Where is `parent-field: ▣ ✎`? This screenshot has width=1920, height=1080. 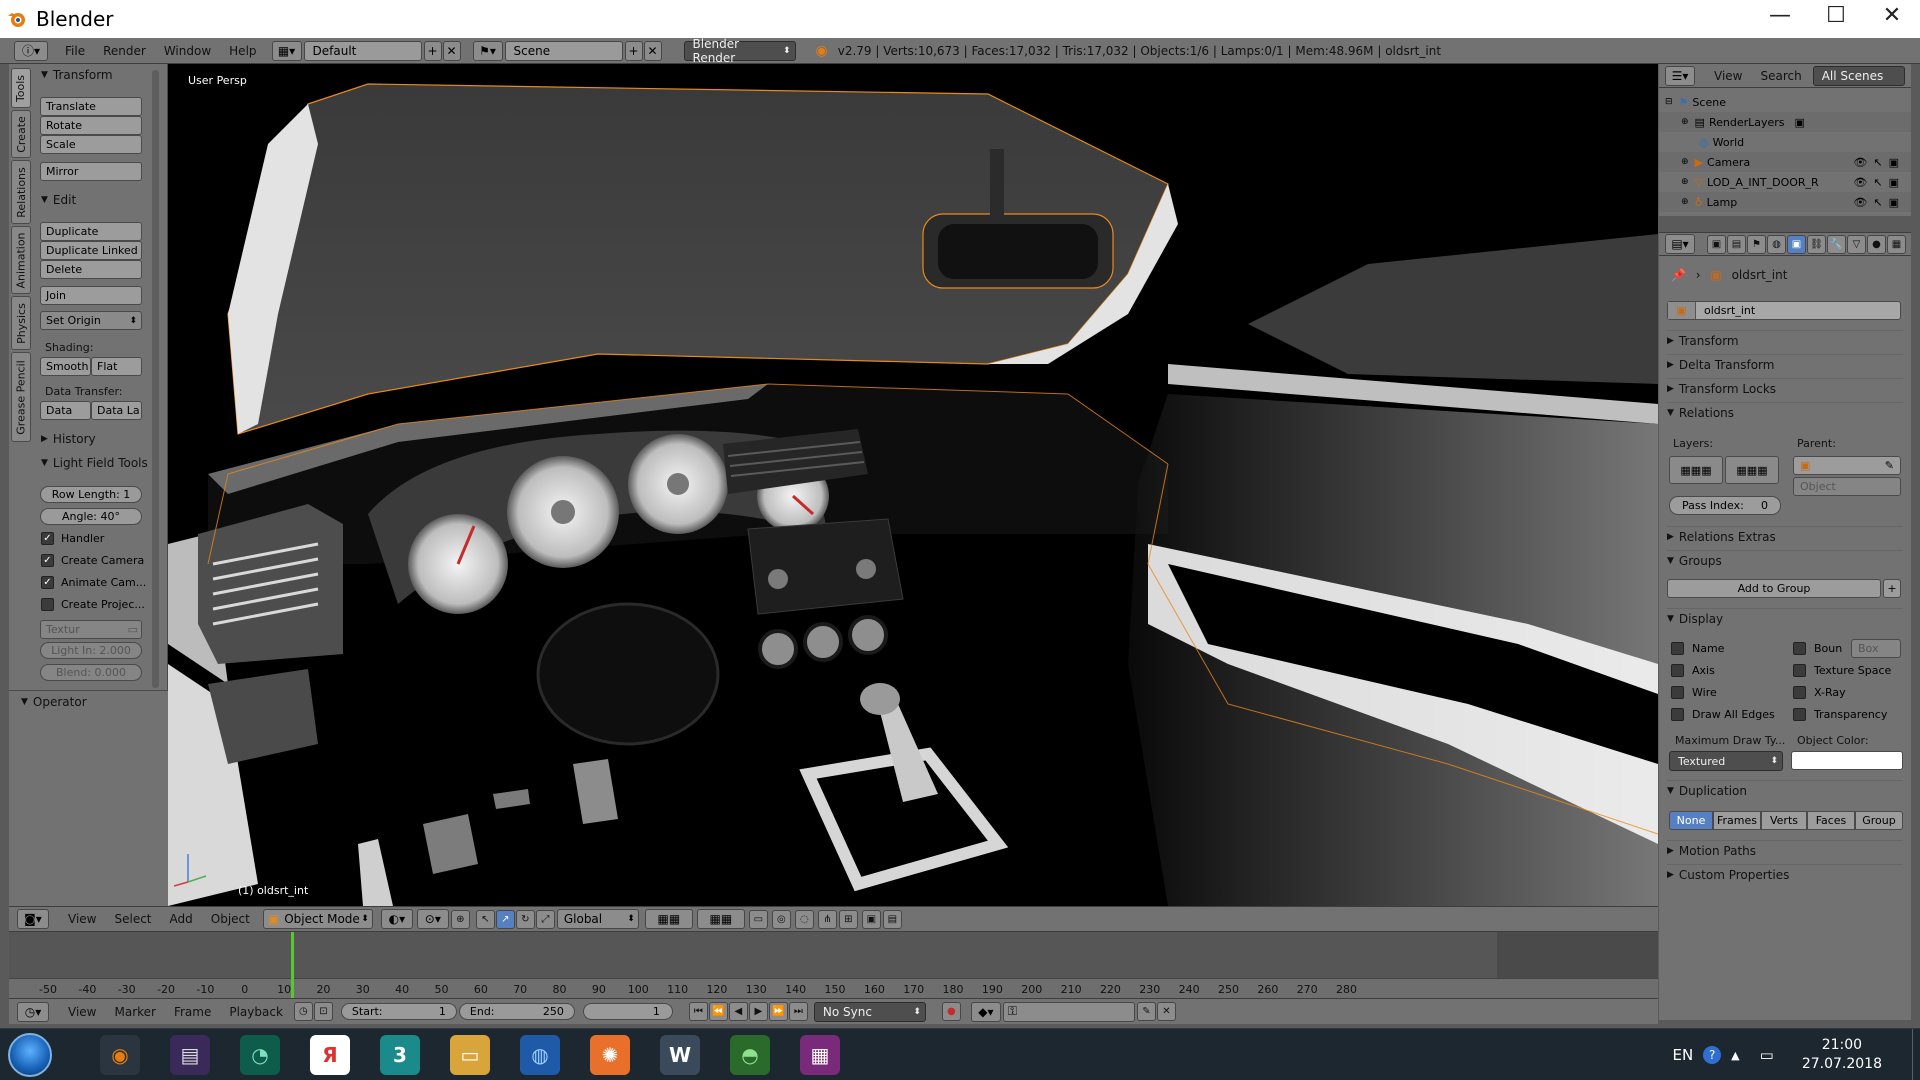 parent-field: ▣ ✎ is located at coordinates (1847, 465).